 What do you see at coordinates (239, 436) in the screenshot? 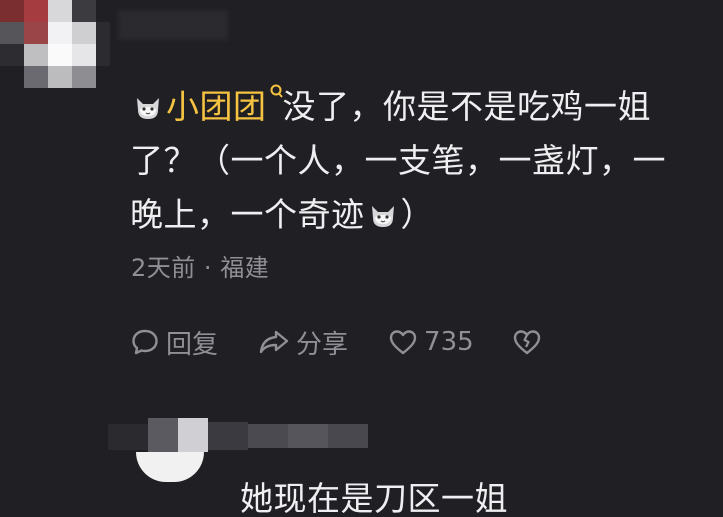
I see `blurred-reply-header` at bounding box center [239, 436].